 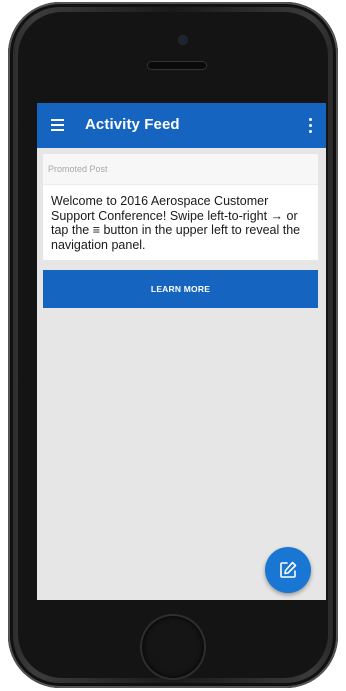 I want to click on promoted-post-label: Promoted Post, so click(x=180, y=169).